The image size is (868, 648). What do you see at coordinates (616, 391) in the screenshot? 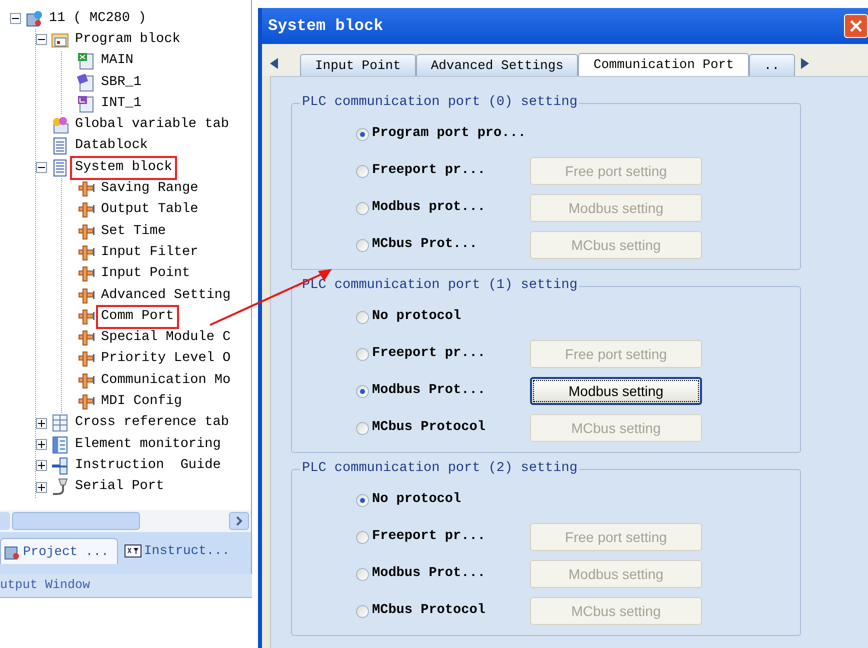
I see `setting-button: Modbus setting` at bounding box center [616, 391].